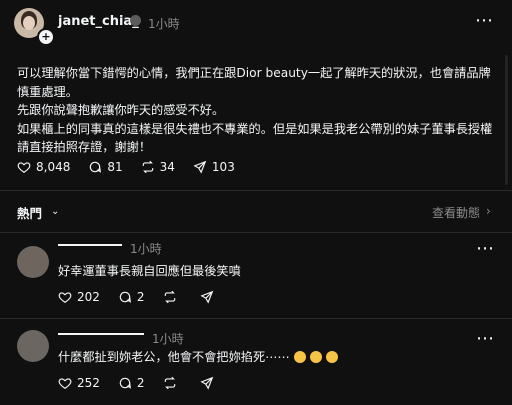 The image size is (512, 405). Describe the element at coordinates (149, 271) in the screenshot. I see `reply-text: 好幸運董事長親自回應但最後笑噴` at that location.